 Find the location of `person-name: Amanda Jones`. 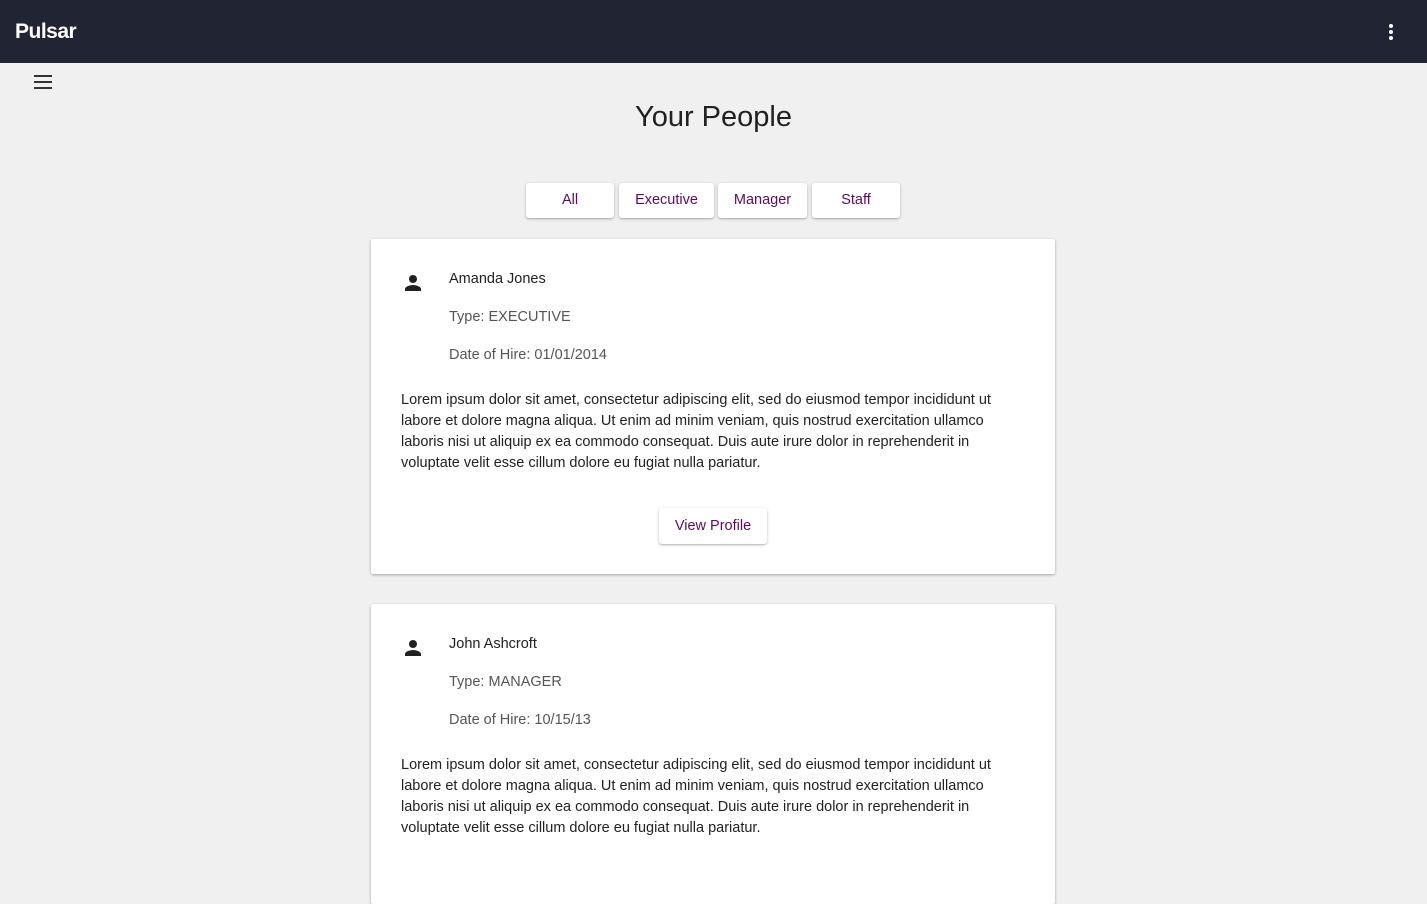

person-name: Amanda Jones is located at coordinates (497, 279).